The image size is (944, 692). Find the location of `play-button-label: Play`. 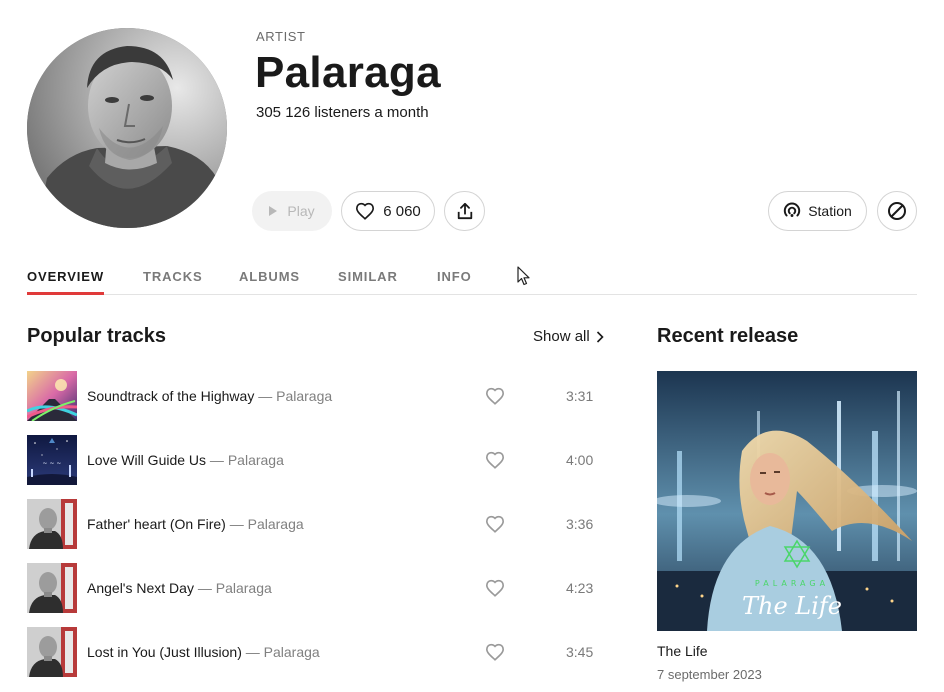

play-button-label: Play is located at coordinates (301, 211).